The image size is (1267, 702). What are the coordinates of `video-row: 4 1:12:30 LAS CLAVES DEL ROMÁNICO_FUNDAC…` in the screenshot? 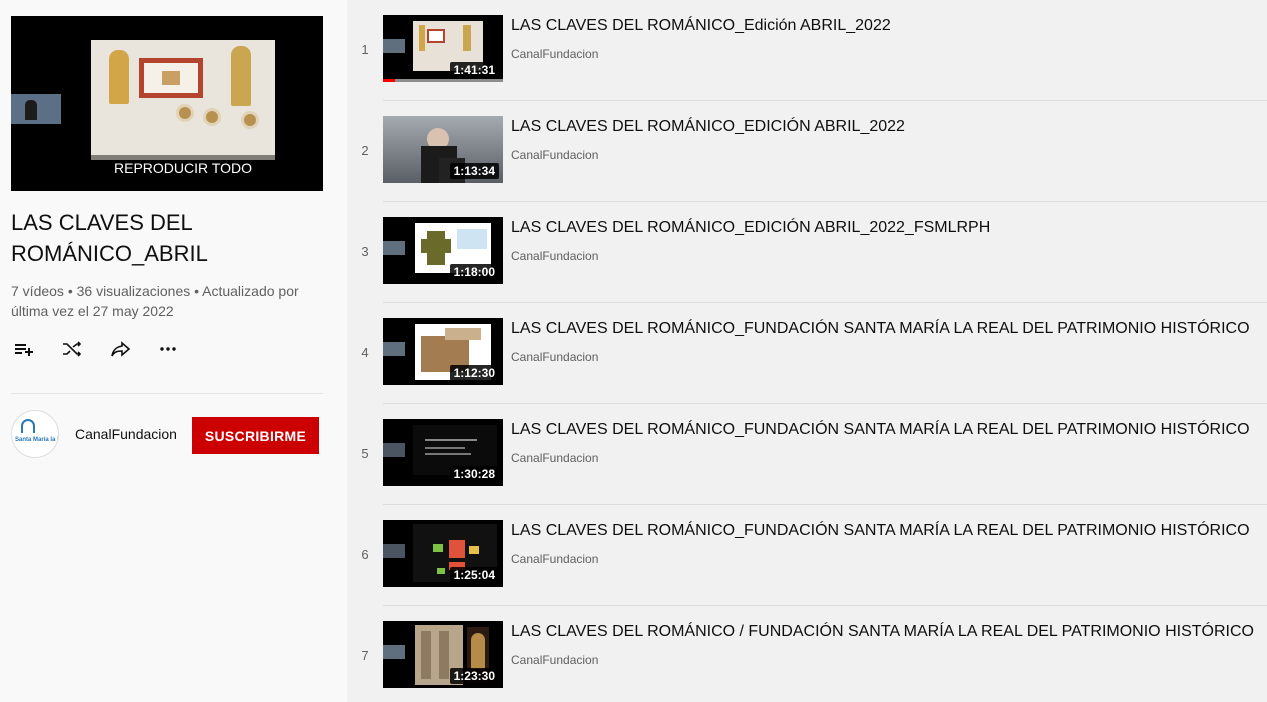 It's located at (807, 353).